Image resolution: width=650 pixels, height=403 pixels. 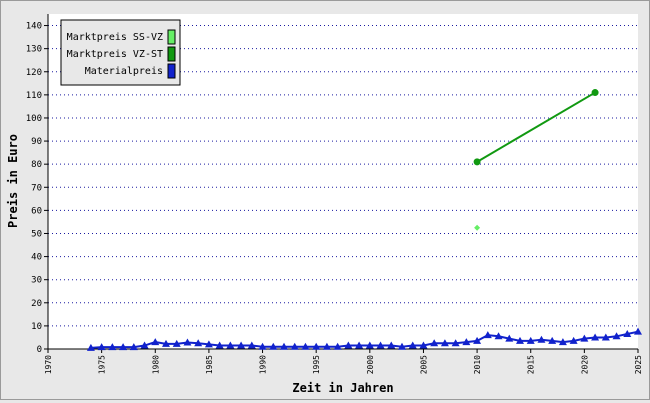 I want to click on x-tick-label: 2020, so click(x=584, y=364).